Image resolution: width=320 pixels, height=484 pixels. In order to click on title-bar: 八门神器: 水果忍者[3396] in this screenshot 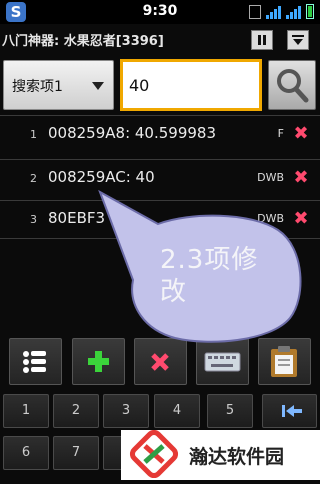, I will do `click(160, 39)`.